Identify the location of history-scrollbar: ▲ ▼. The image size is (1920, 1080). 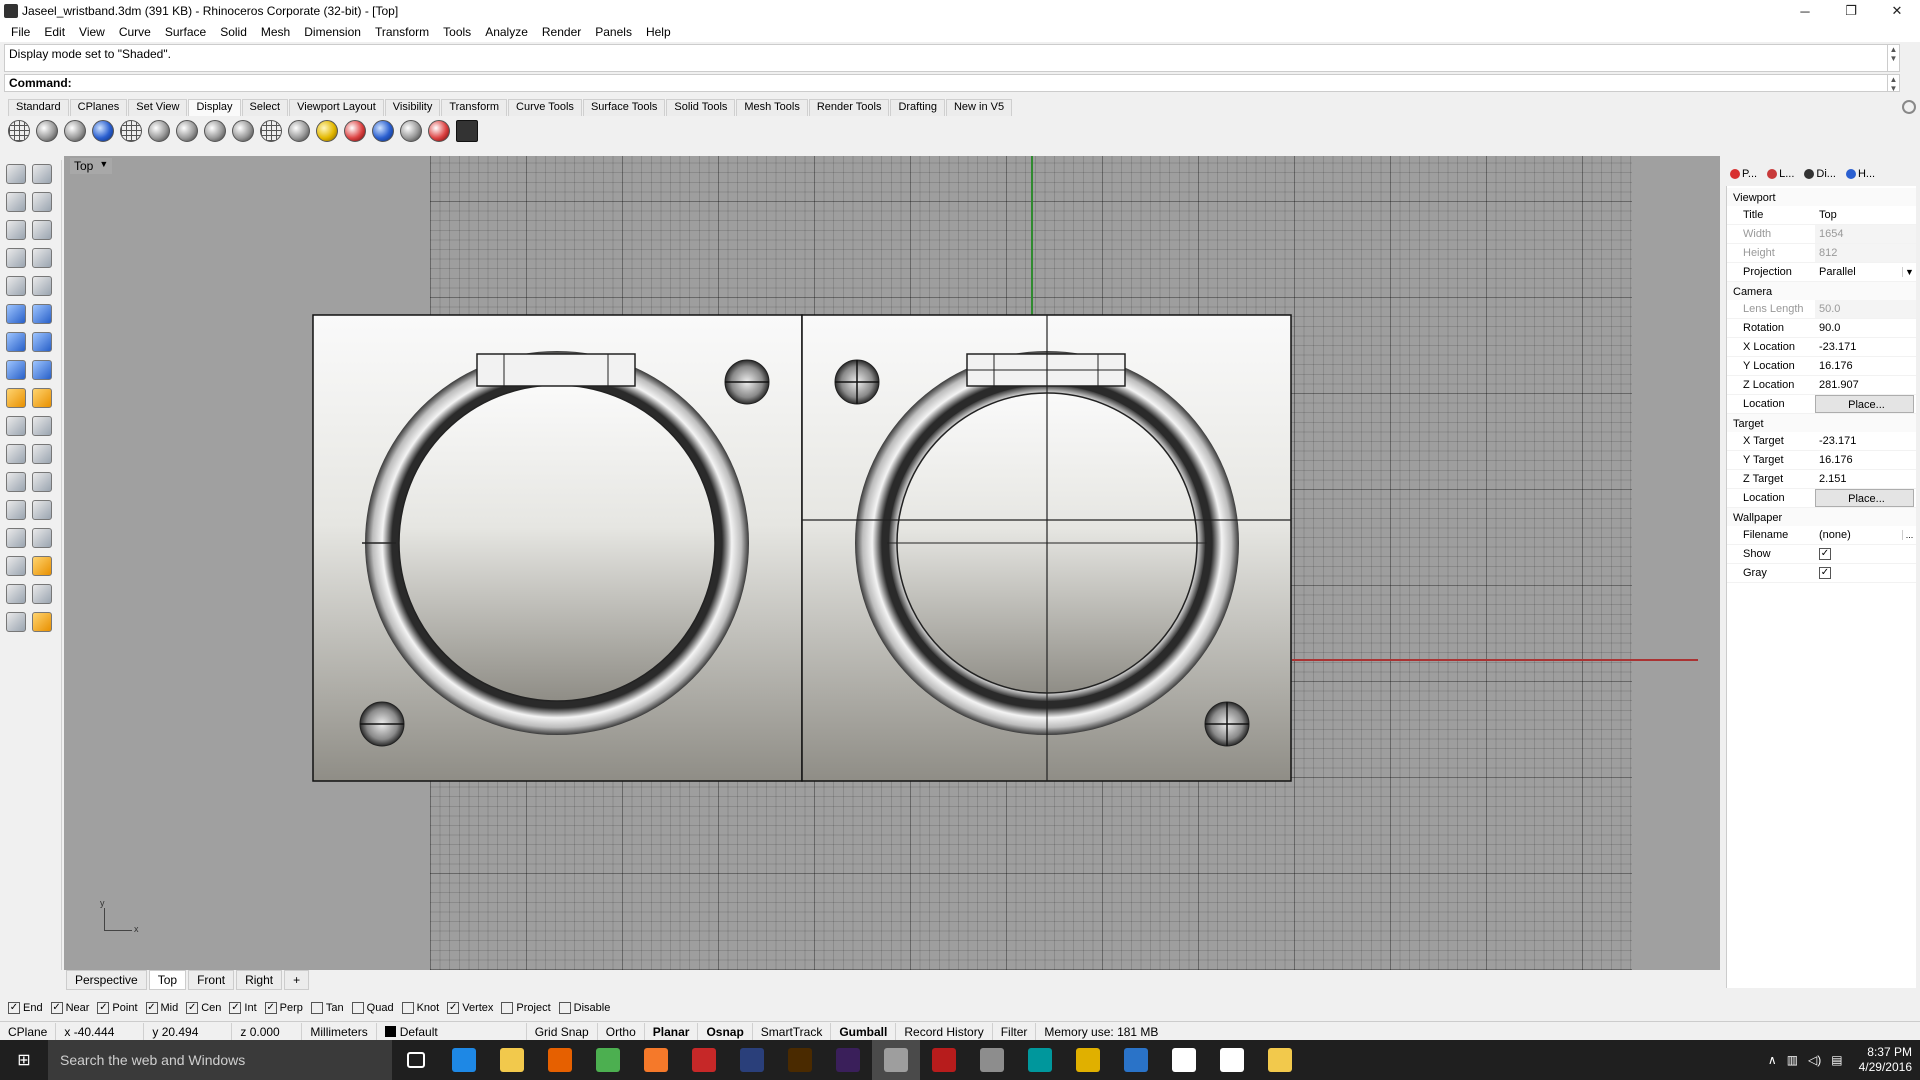
(1893, 58).